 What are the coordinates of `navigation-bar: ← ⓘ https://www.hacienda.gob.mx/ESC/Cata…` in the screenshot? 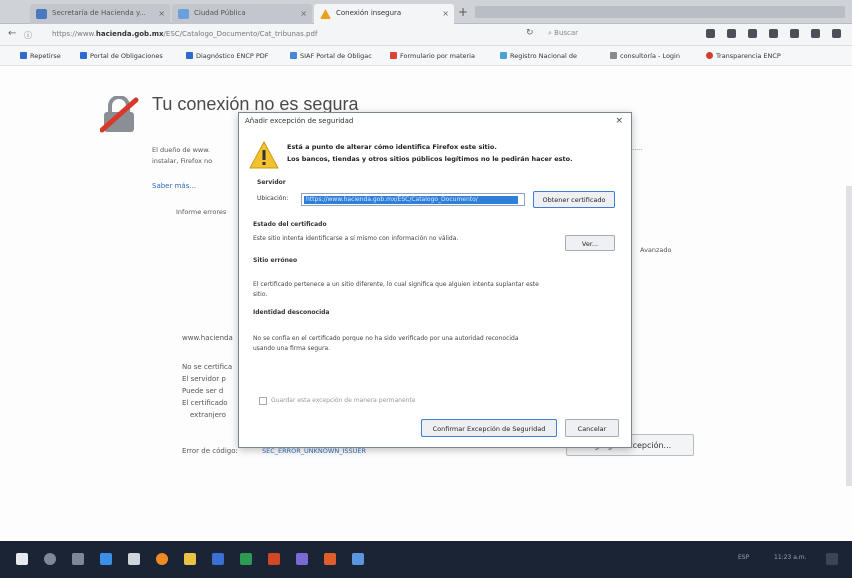 It's located at (426, 35).